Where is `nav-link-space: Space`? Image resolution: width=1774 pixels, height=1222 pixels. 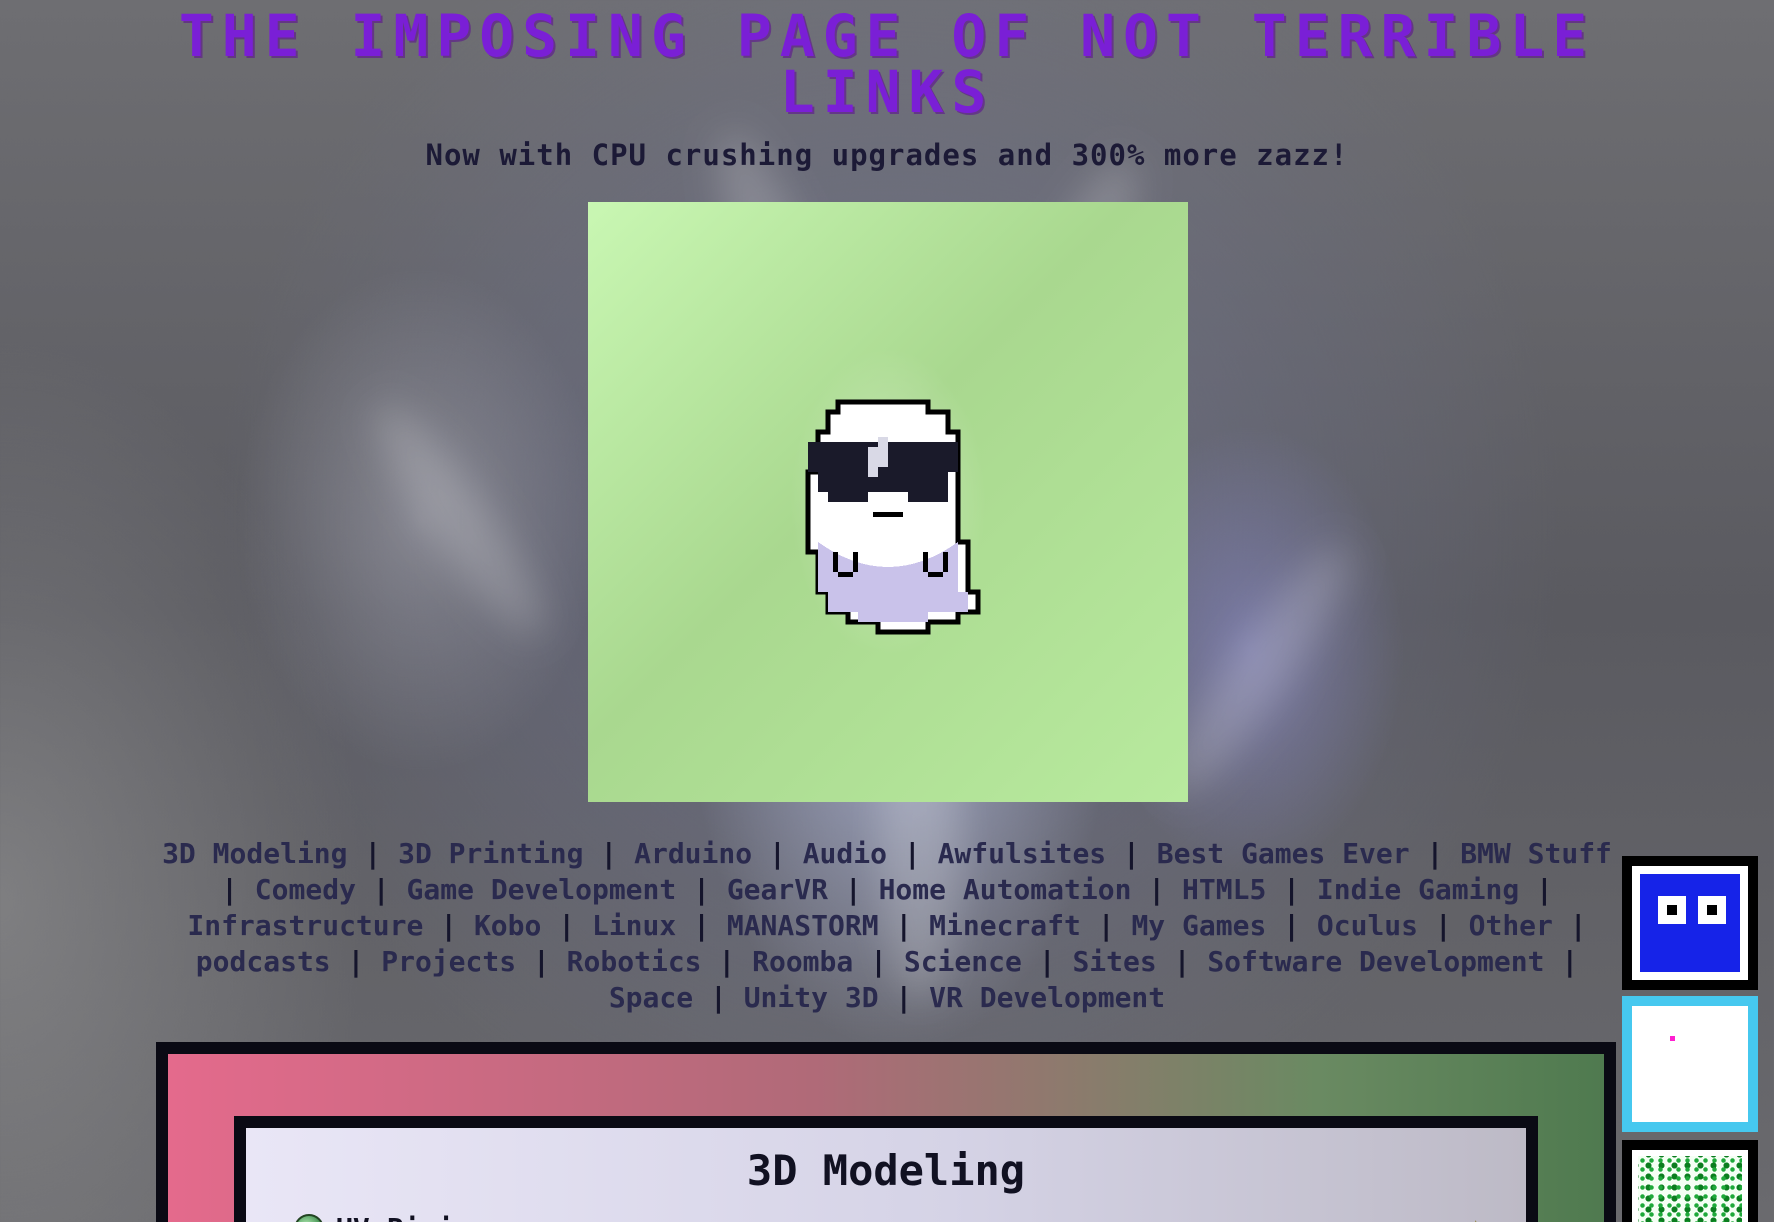
nav-link-space: Space is located at coordinates (651, 997).